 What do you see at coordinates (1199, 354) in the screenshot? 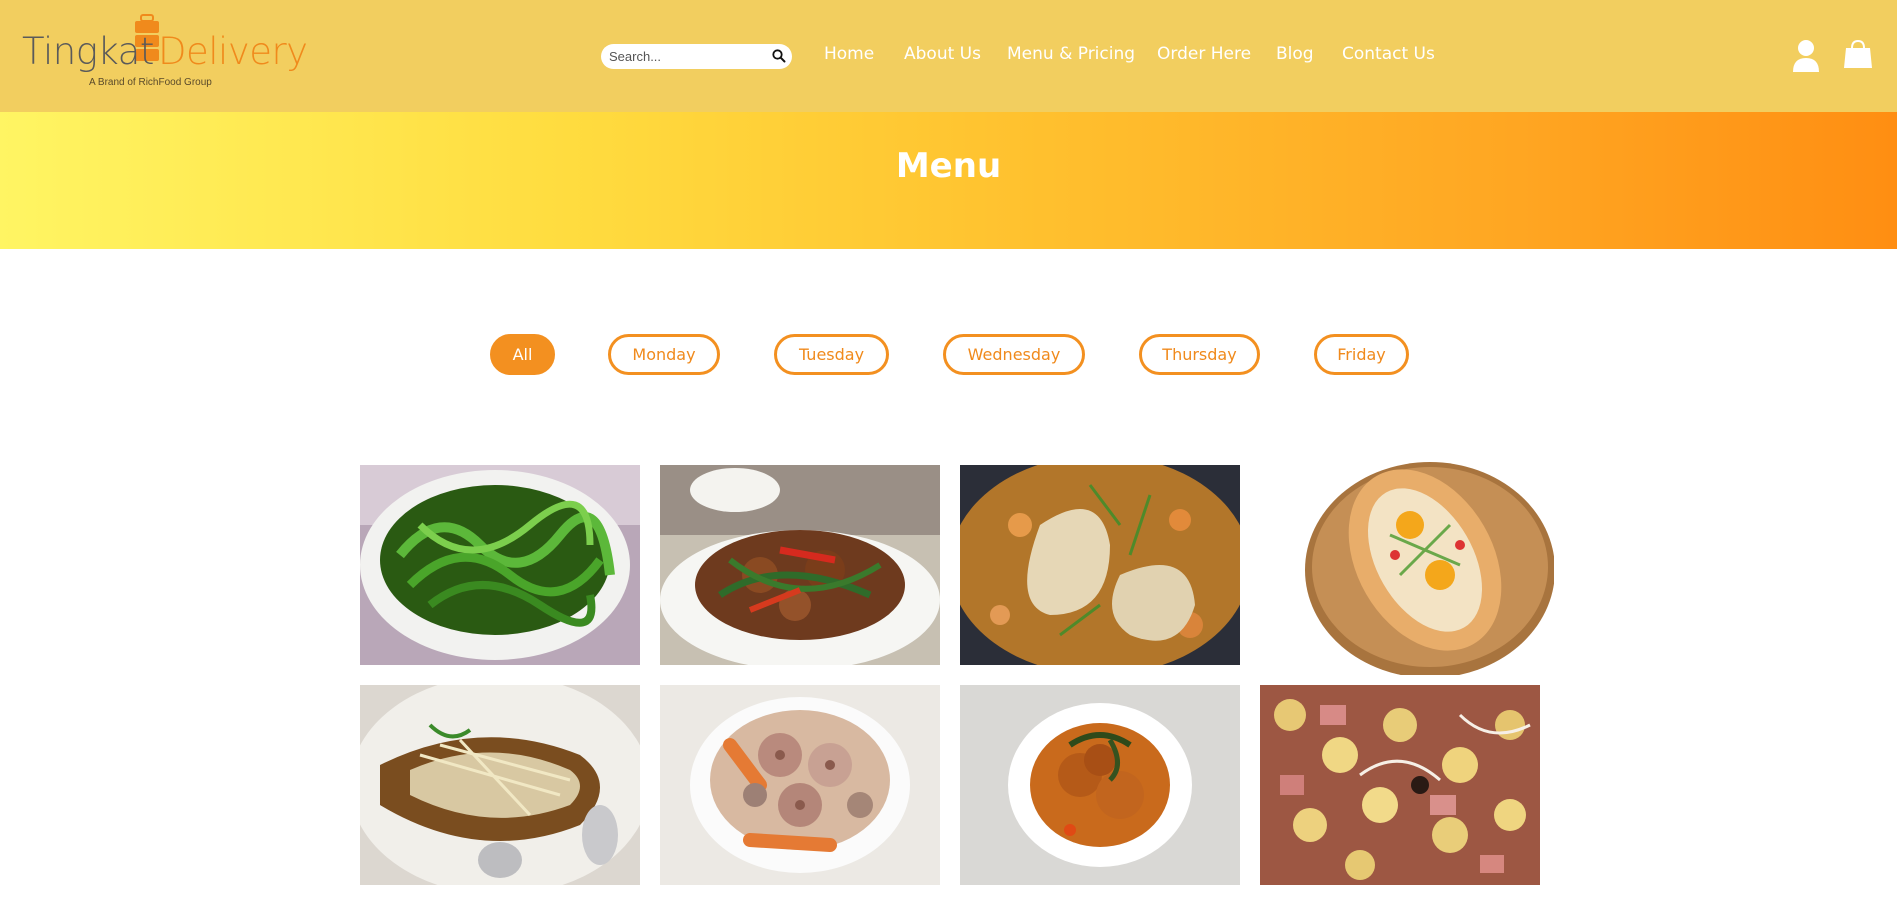
I see `filter-thursday: Thursday` at bounding box center [1199, 354].